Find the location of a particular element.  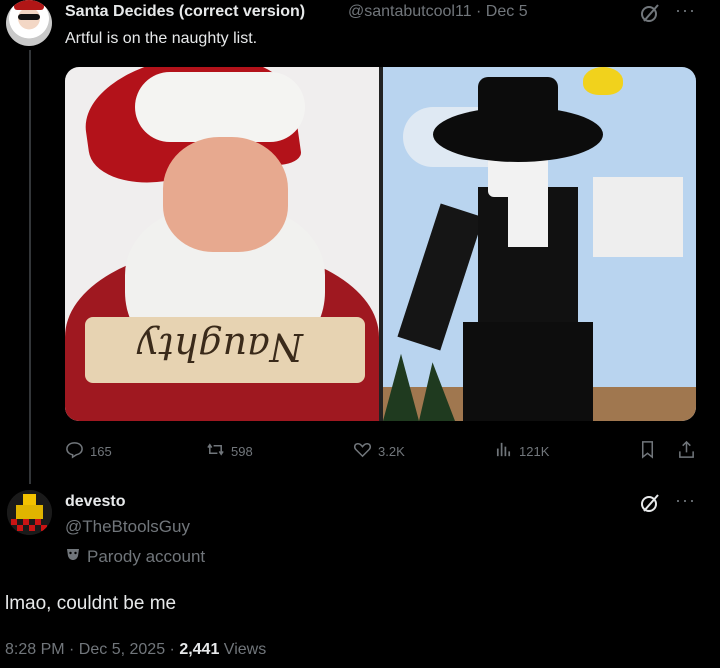

share-button is located at coordinates (686, 451).